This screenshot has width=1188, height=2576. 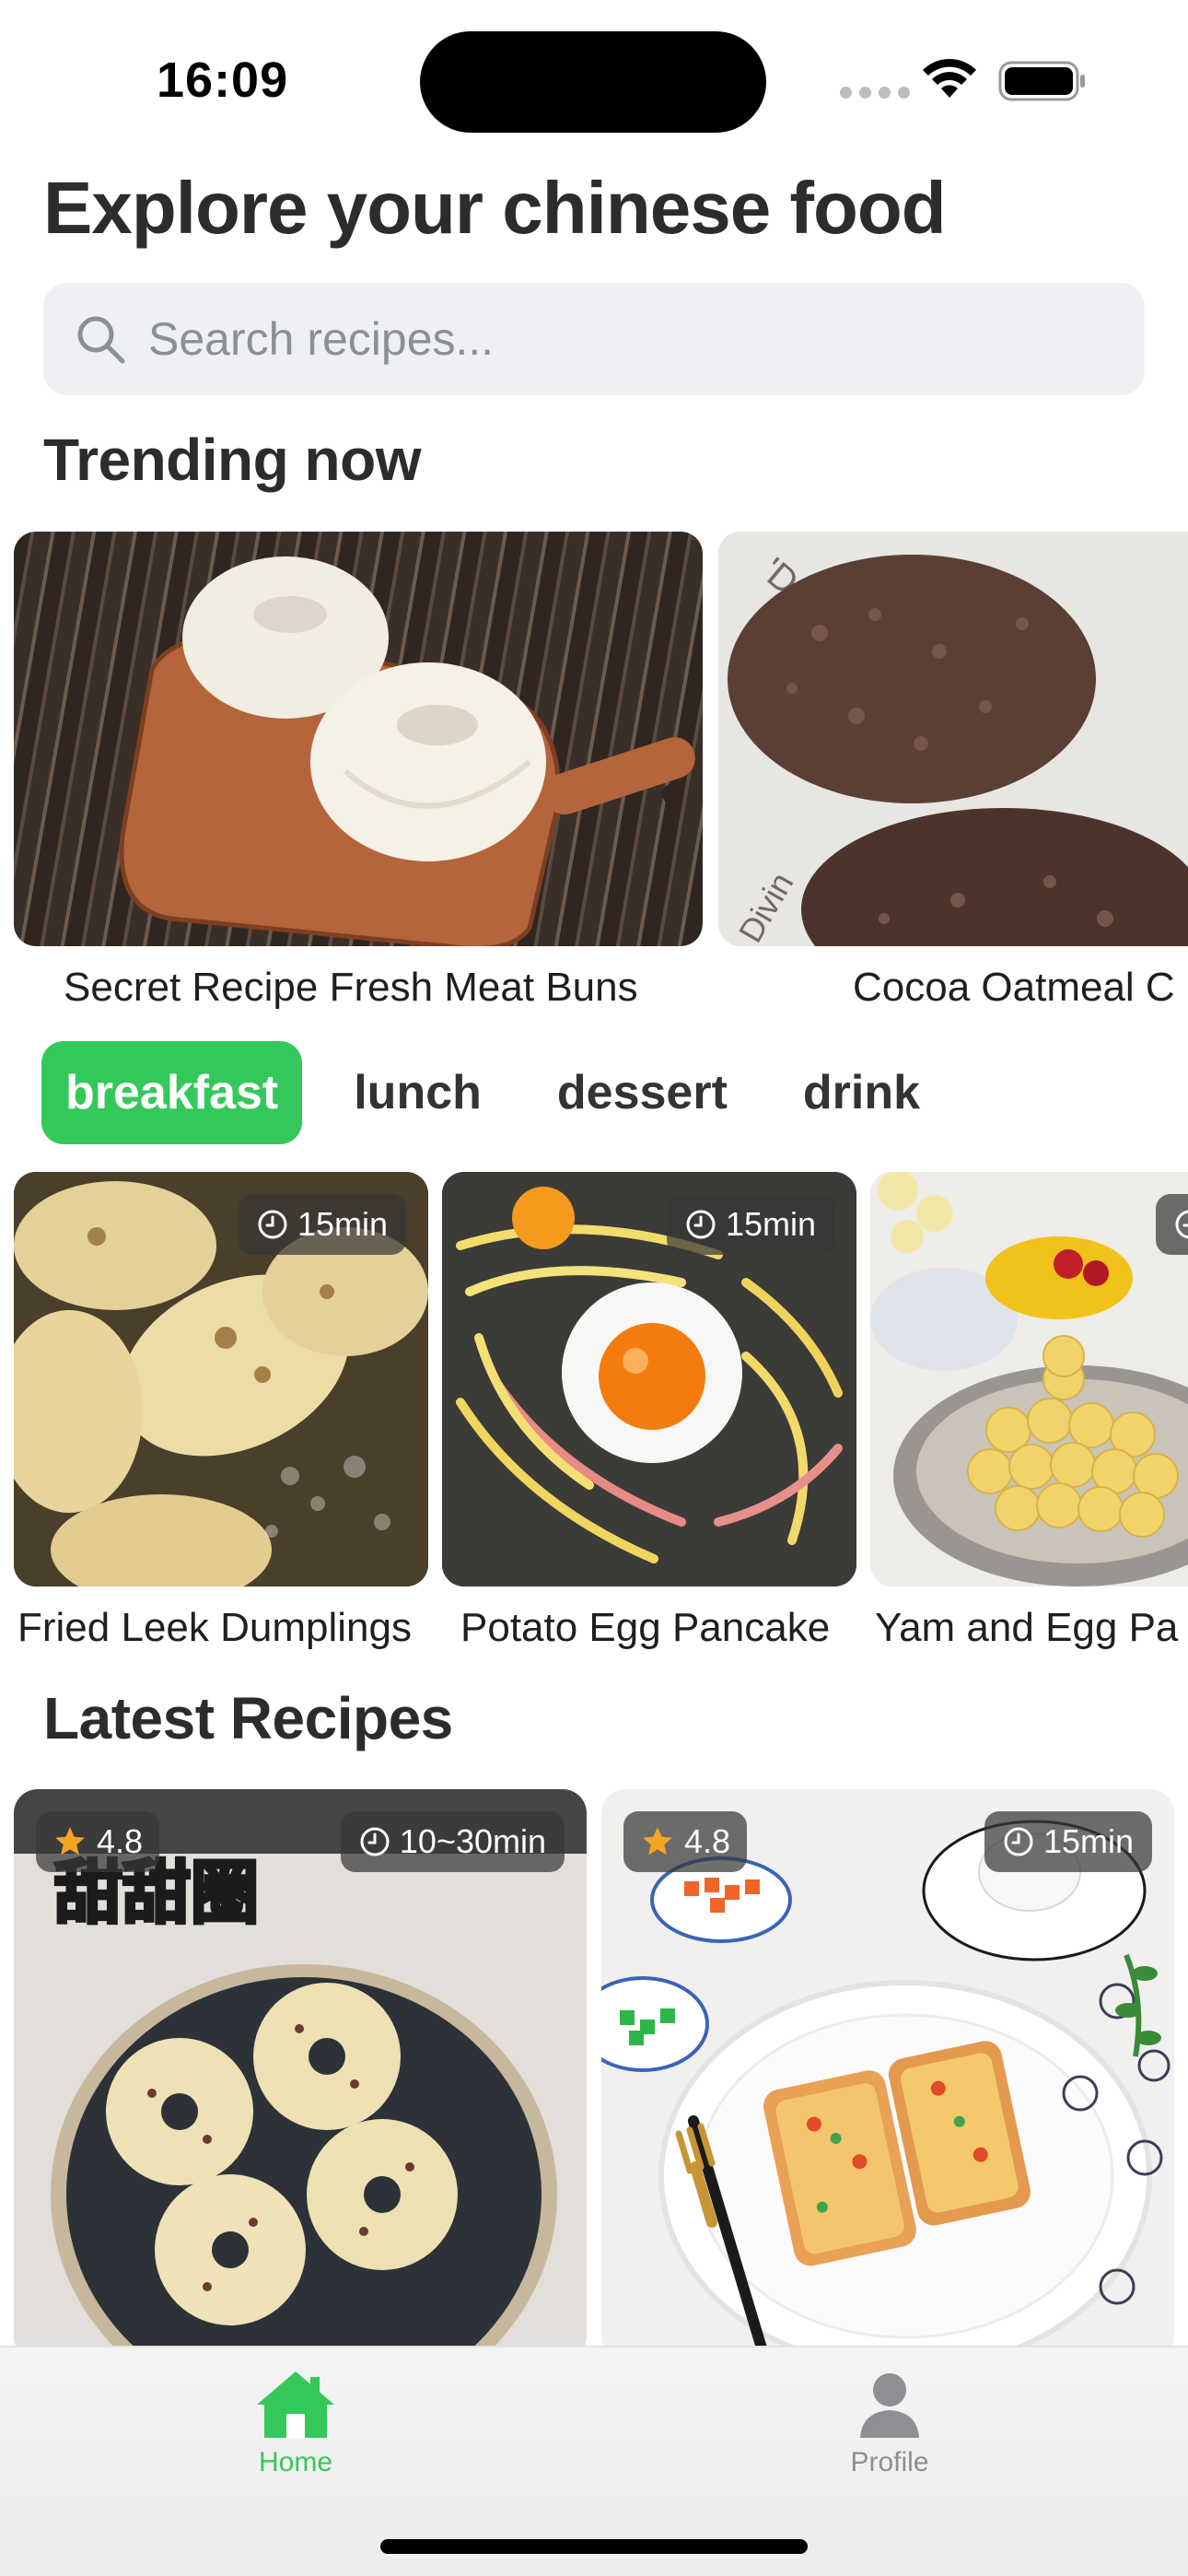 I want to click on category-drink: drink, so click(x=861, y=1092).